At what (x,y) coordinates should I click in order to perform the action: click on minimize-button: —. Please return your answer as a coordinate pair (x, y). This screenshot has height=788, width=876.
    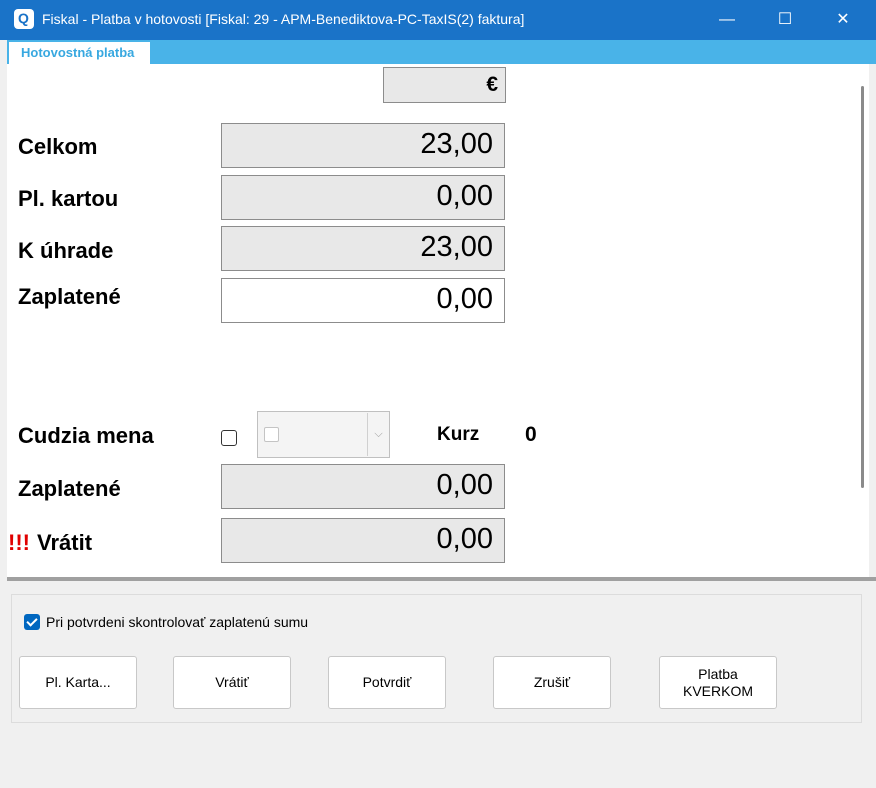
    Looking at the image, I should click on (727, 20).